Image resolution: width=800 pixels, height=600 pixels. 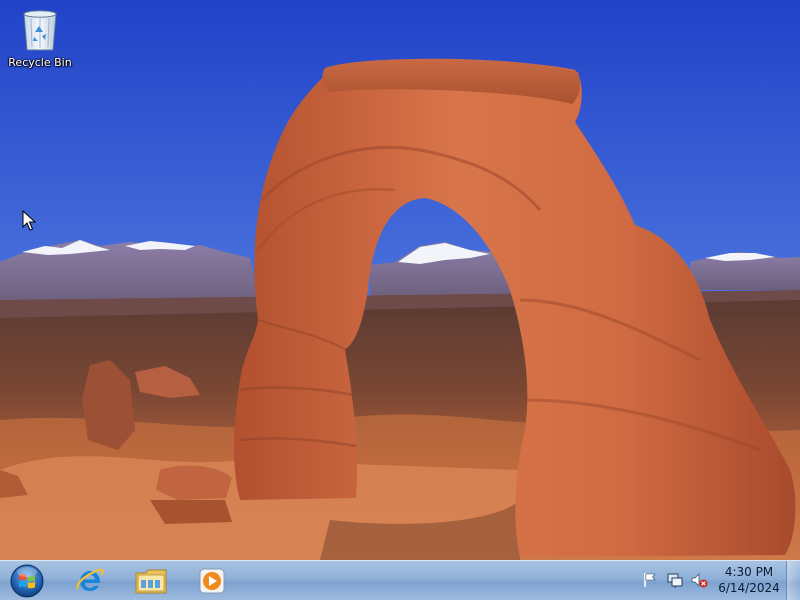 What do you see at coordinates (650, 580) in the screenshot?
I see `action-center-flag-icon` at bounding box center [650, 580].